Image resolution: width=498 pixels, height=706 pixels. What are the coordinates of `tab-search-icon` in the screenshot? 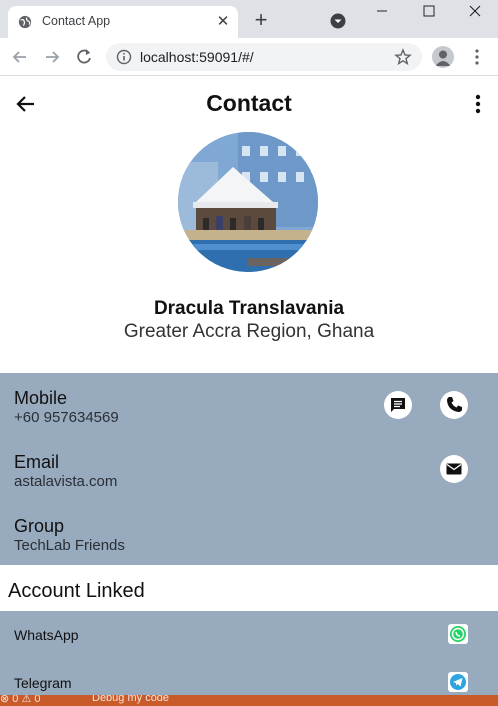 It's located at (338, 21).